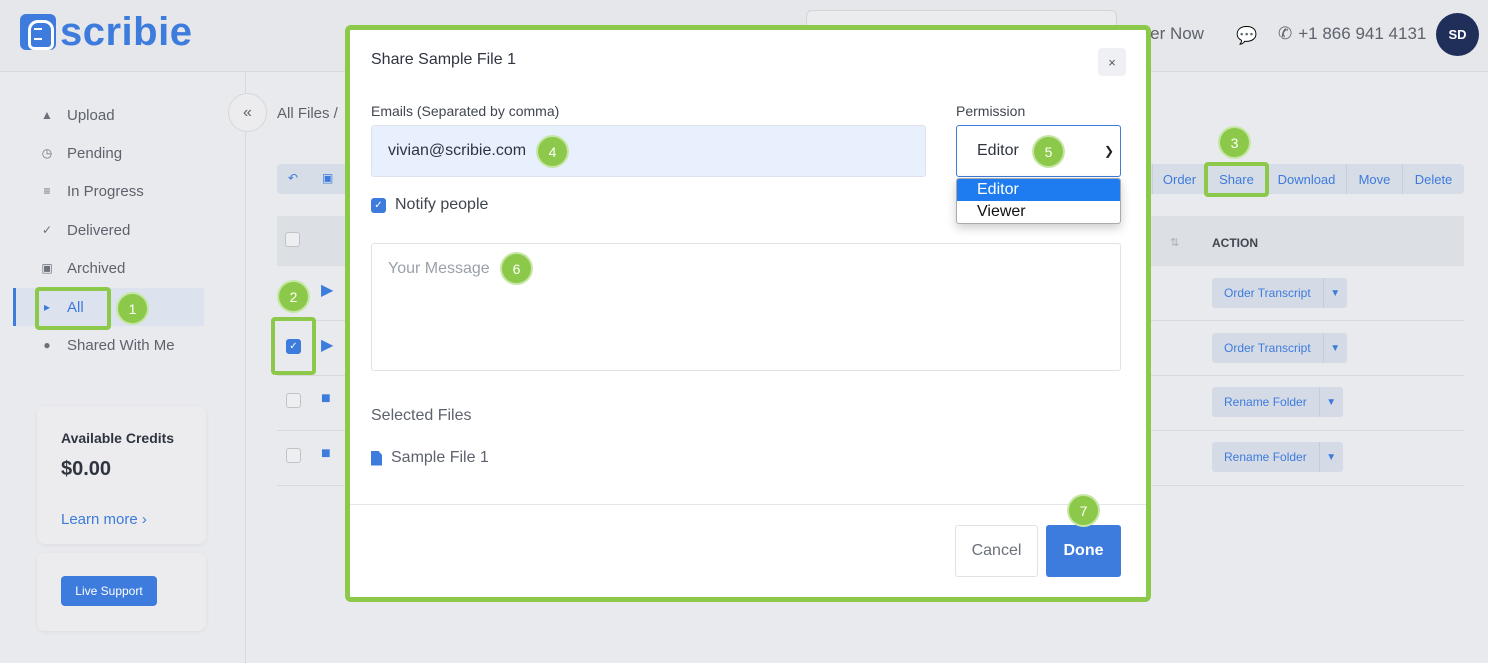 This screenshot has height=663, width=1488. Describe the element at coordinates (96, 268) in the screenshot. I see `sidebar-item-label: Archived` at that location.